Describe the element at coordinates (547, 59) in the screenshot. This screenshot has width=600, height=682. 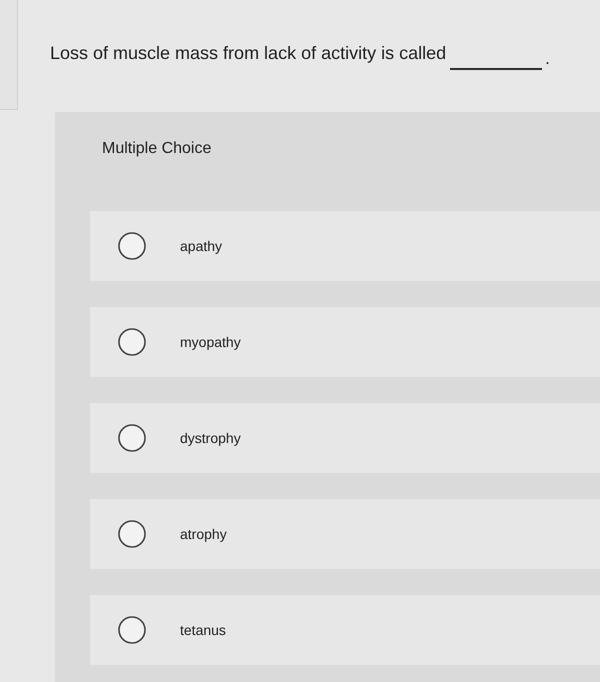
I see `period-text: .` at that location.